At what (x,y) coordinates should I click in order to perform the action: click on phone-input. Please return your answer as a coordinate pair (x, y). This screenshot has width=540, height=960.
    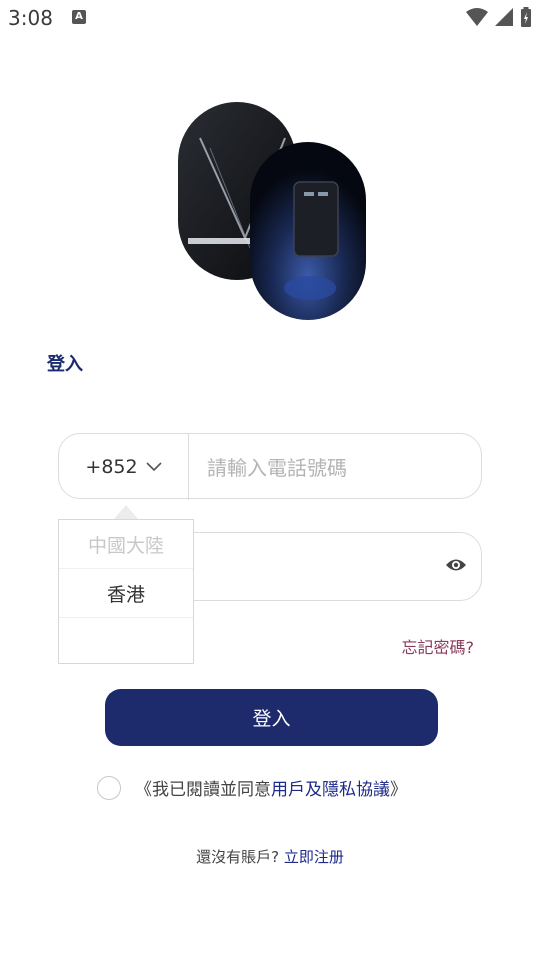
    Looking at the image, I should click on (337, 468).